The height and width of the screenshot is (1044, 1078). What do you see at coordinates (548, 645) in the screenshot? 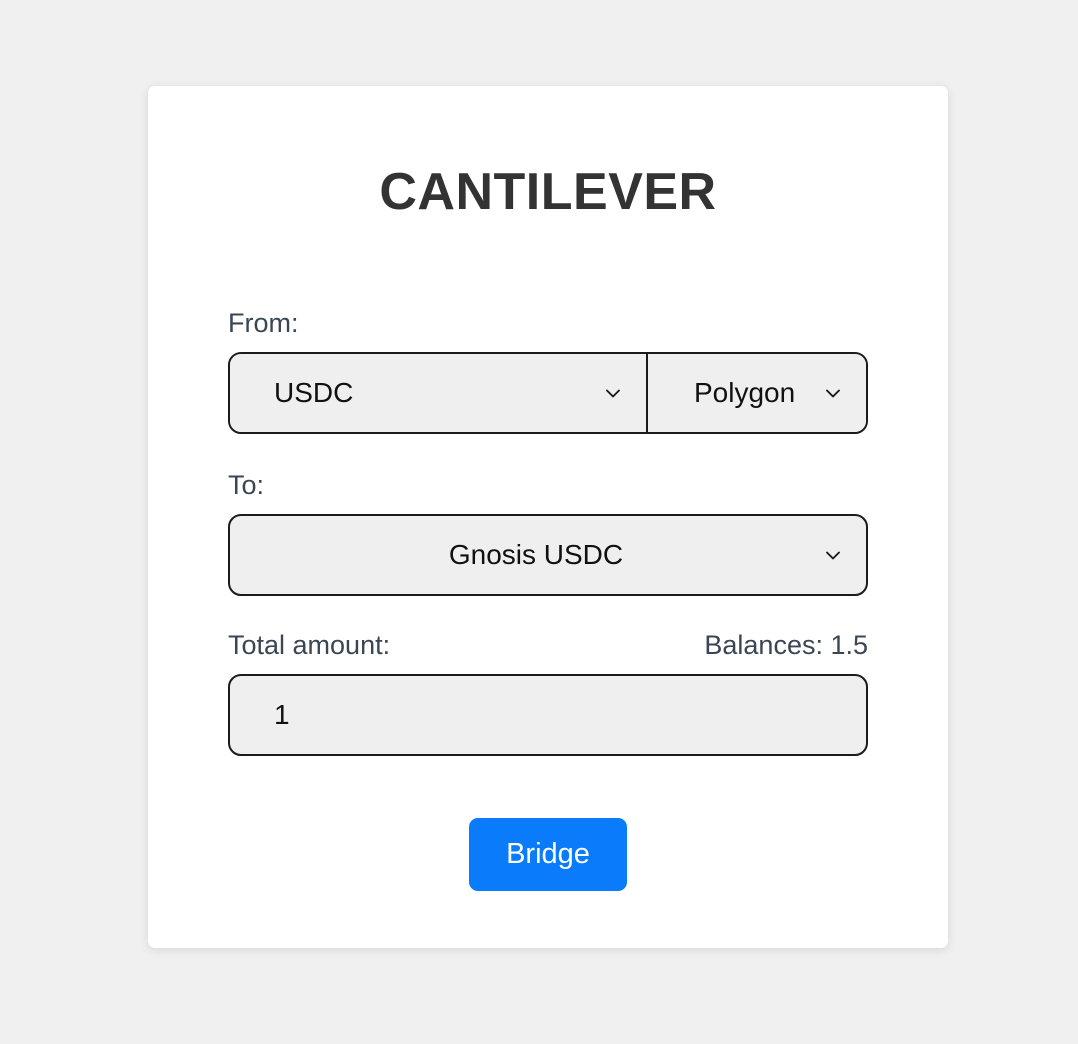
I see `amount-label-row: Total amount: Balances: 1.5` at bounding box center [548, 645].